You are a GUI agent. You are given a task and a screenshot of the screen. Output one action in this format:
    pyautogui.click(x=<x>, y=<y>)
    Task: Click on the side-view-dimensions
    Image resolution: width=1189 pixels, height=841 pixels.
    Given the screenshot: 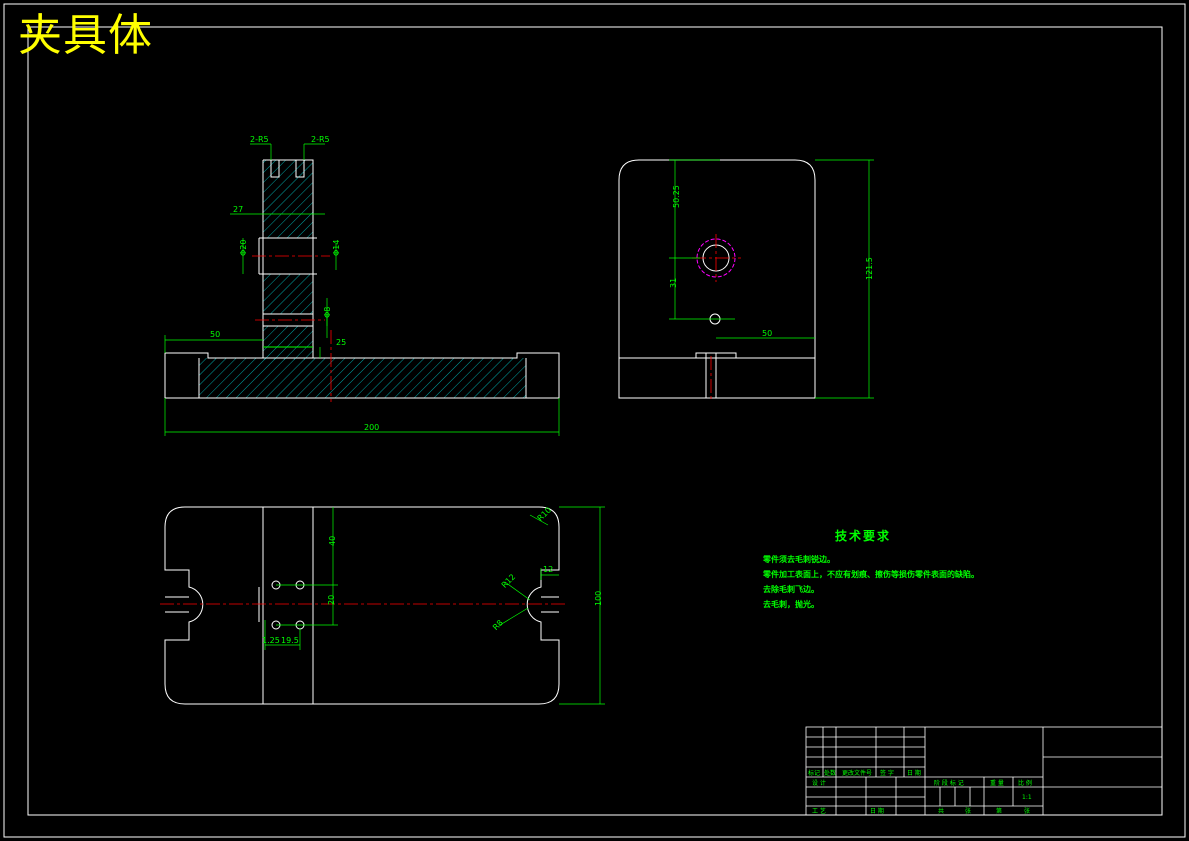 What is the action you would take?
    pyautogui.click(x=771, y=279)
    